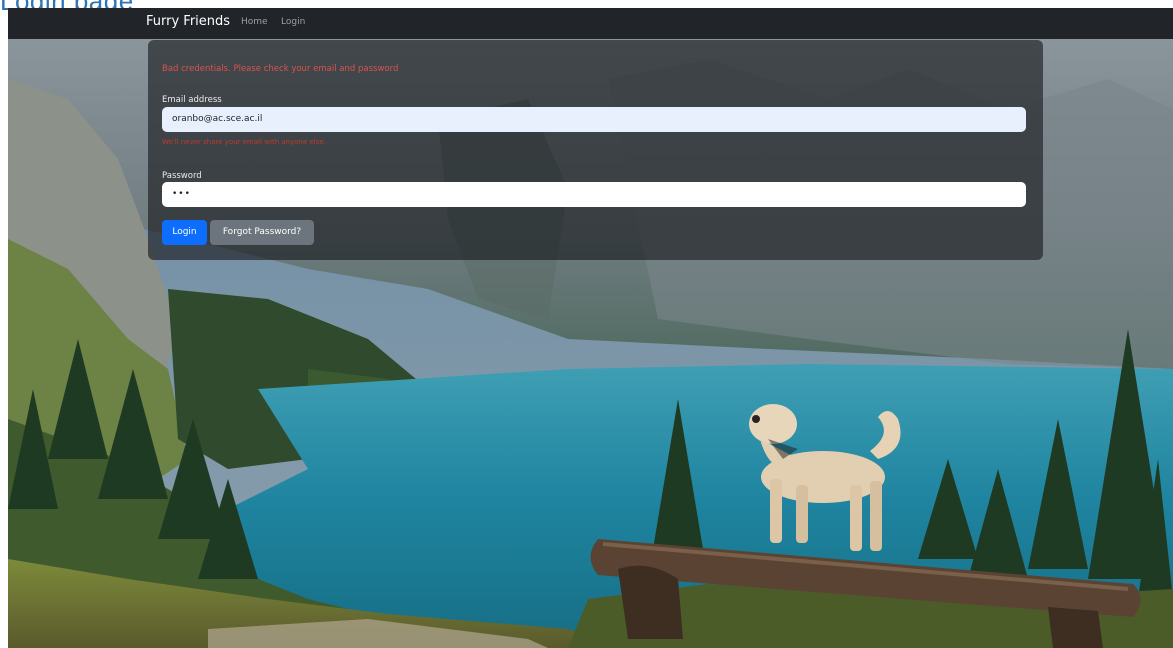  What do you see at coordinates (192, 100) in the screenshot?
I see `email-label: Email address` at bounding box center [192, 100].